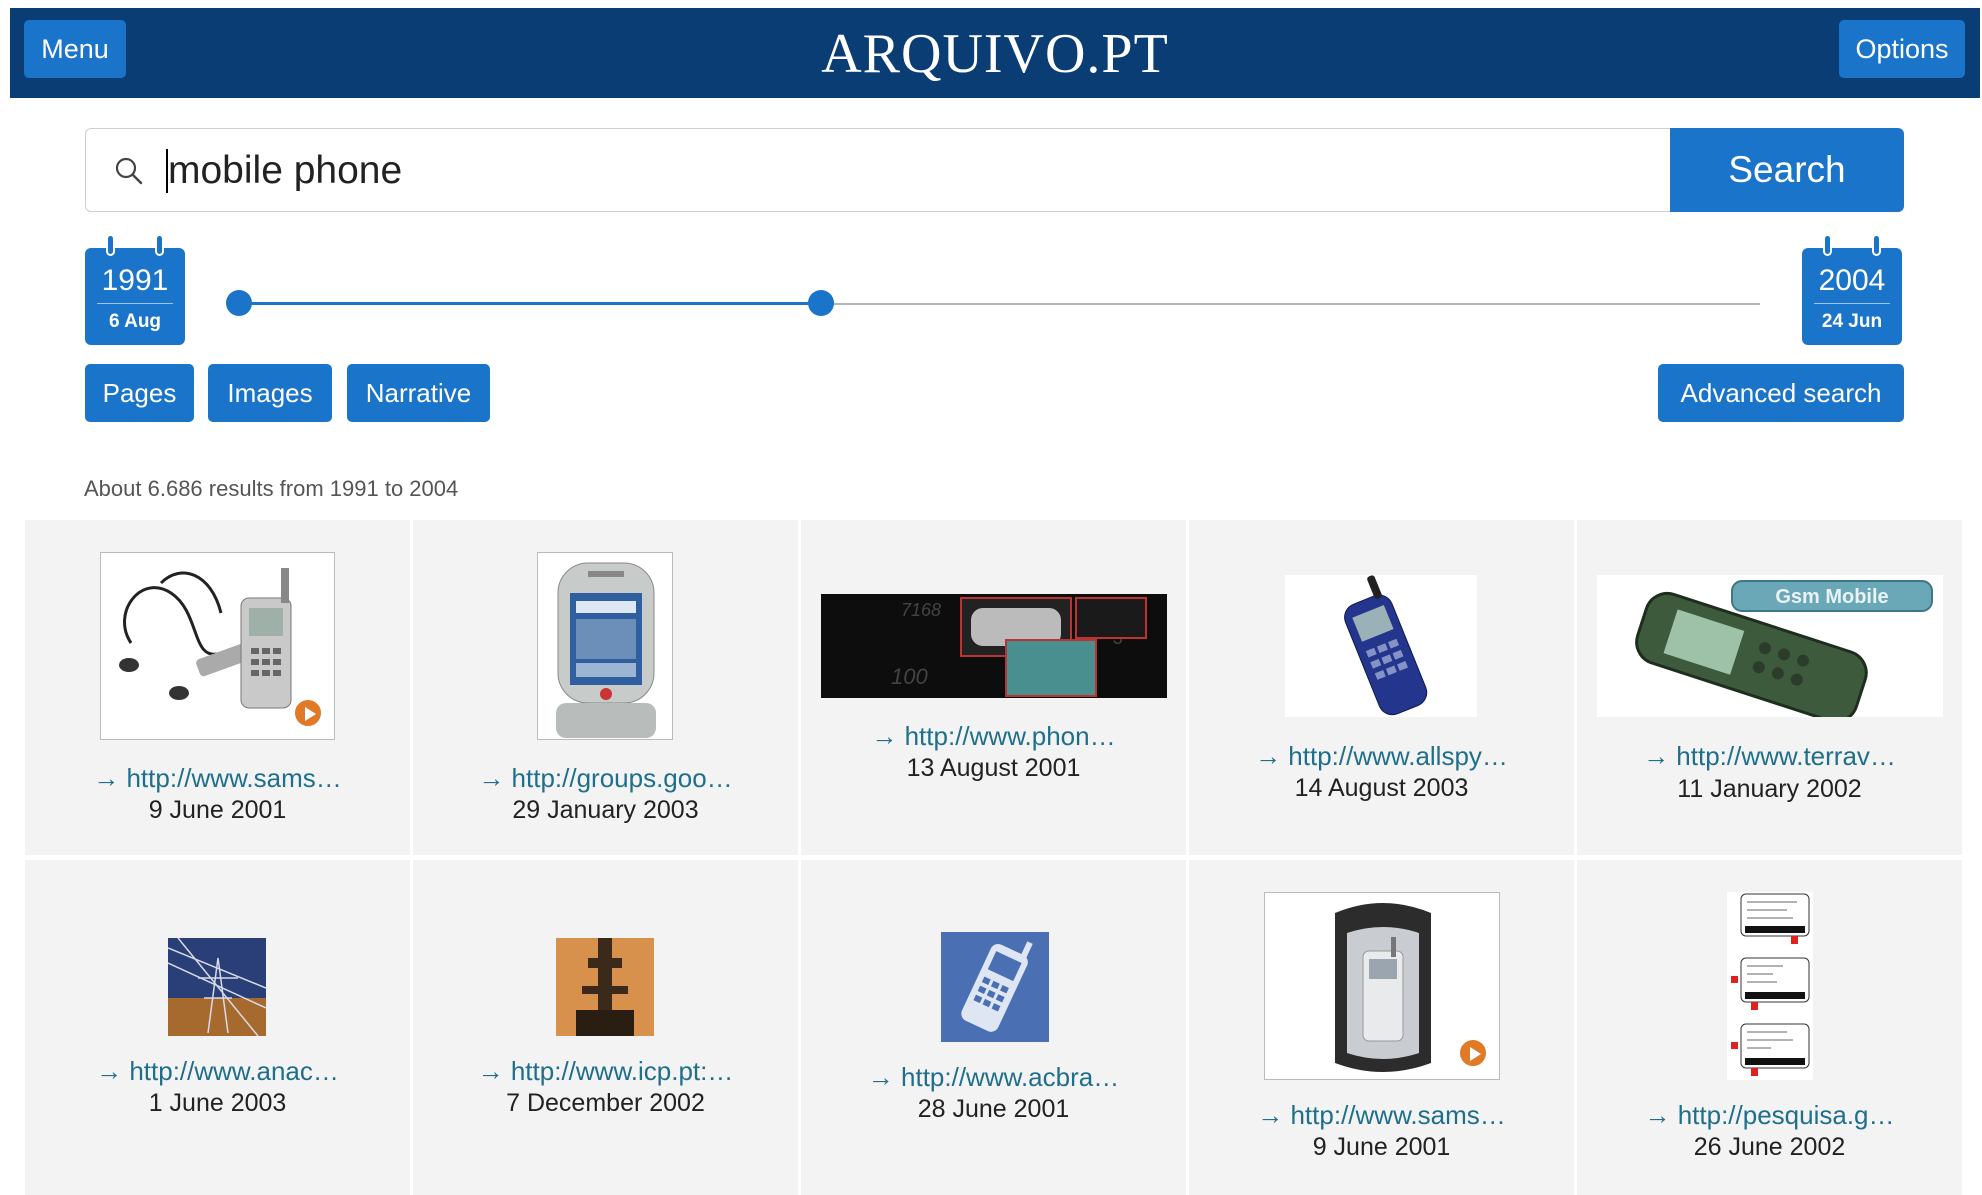 This screenshot has height=1195, width=1982. Describe the element at coordinates (1852, 280) in the screenshot. I see `end-year: 2004` at that location.